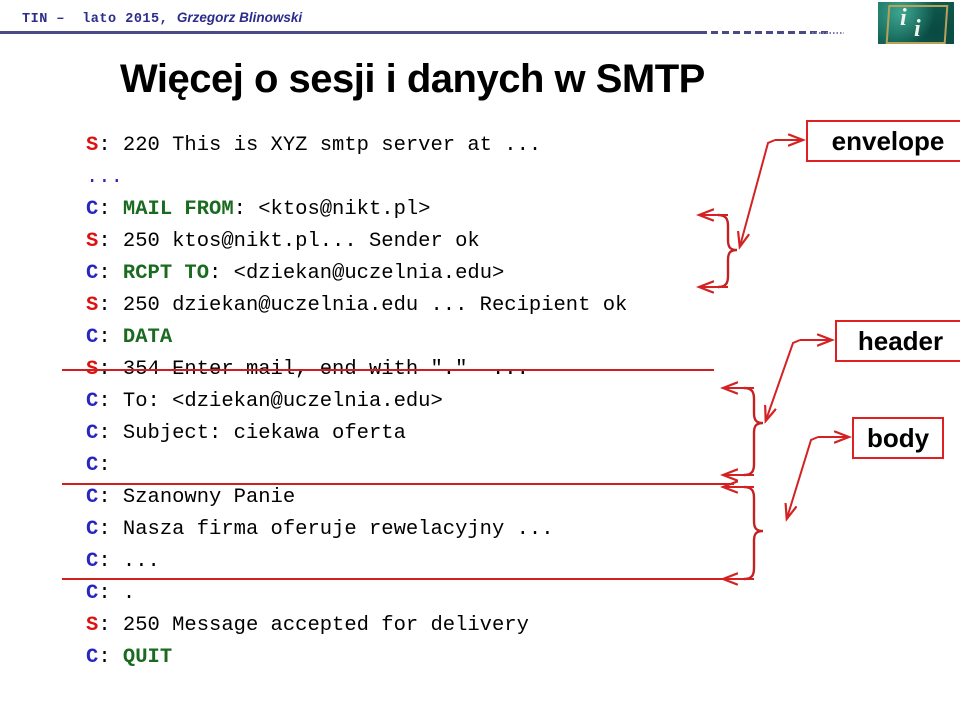  What do you see at coordinates (264, 433) in the screenshot?
I see `transcript-text: Subject: ciekawa oferta` at bounding box center [264, 433].